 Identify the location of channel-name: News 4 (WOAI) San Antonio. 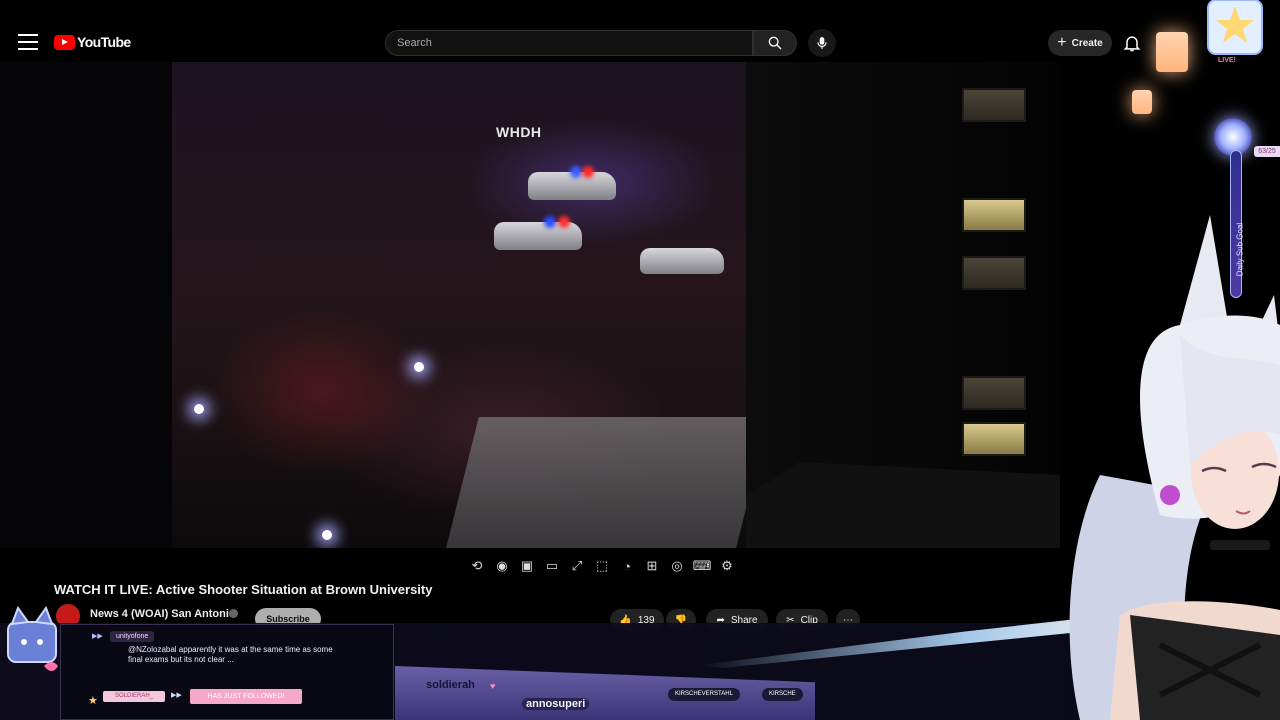
(163, 614).